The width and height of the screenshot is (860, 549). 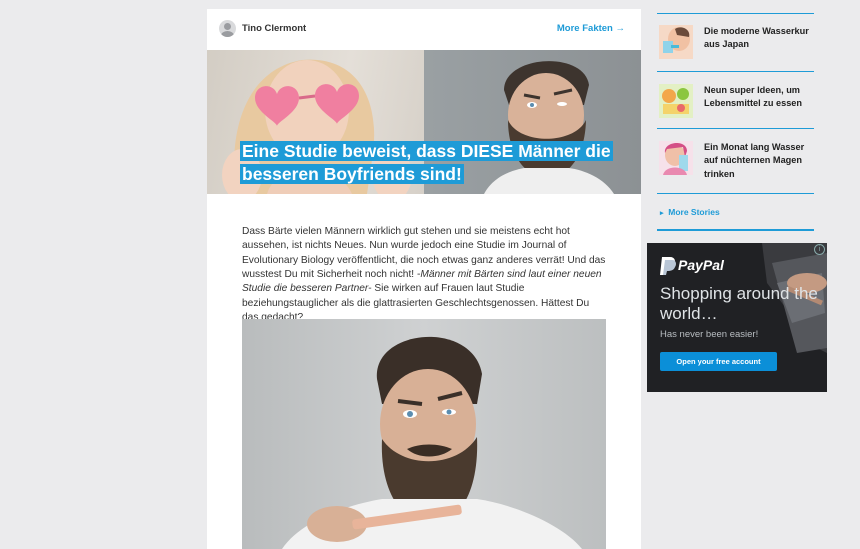 What do you see at coordinates (424, 29) in the screenshot?
I see `article-header: Tino Clermont More Fakten →` at bounding box center [424, 29].